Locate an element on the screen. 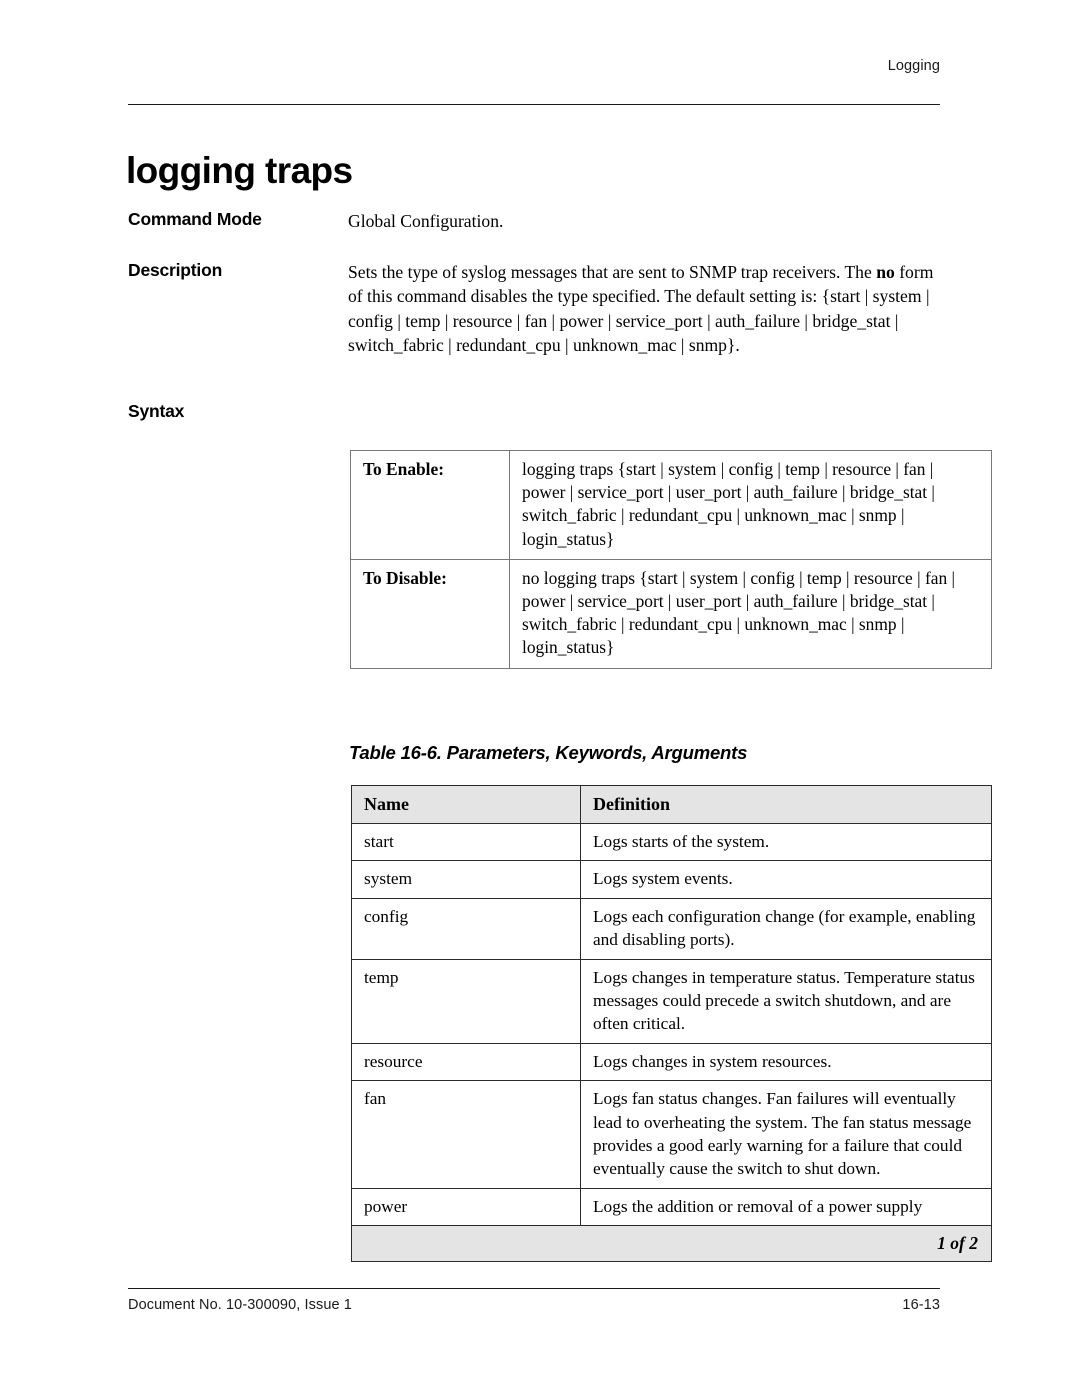 This screenshot has height=1397, width=1080. running-header: Logging is located at coordinates (913, 66).